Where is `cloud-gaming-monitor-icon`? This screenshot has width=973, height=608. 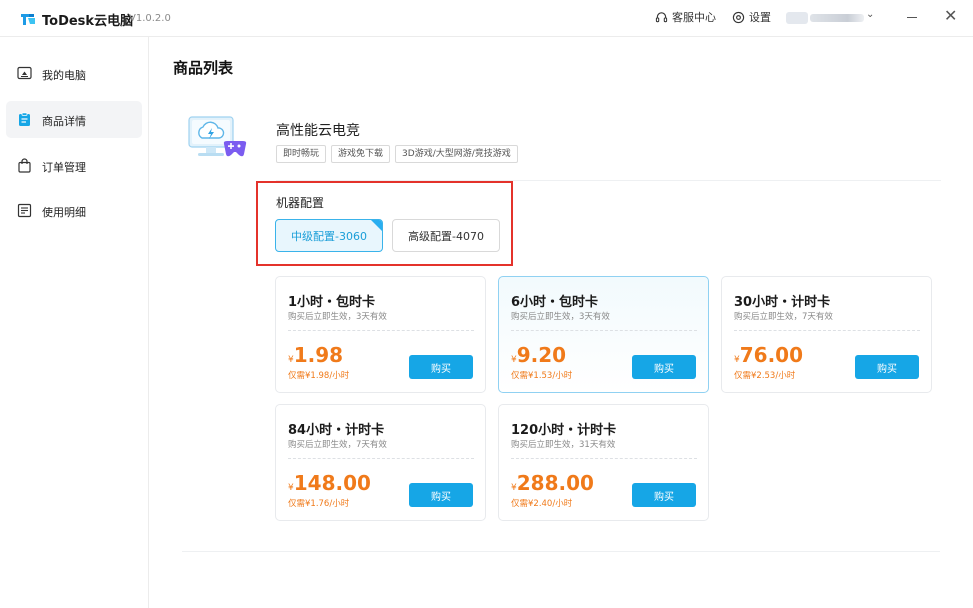 cloud-gaming-monitor-icon is located at coordinates (217, 136).